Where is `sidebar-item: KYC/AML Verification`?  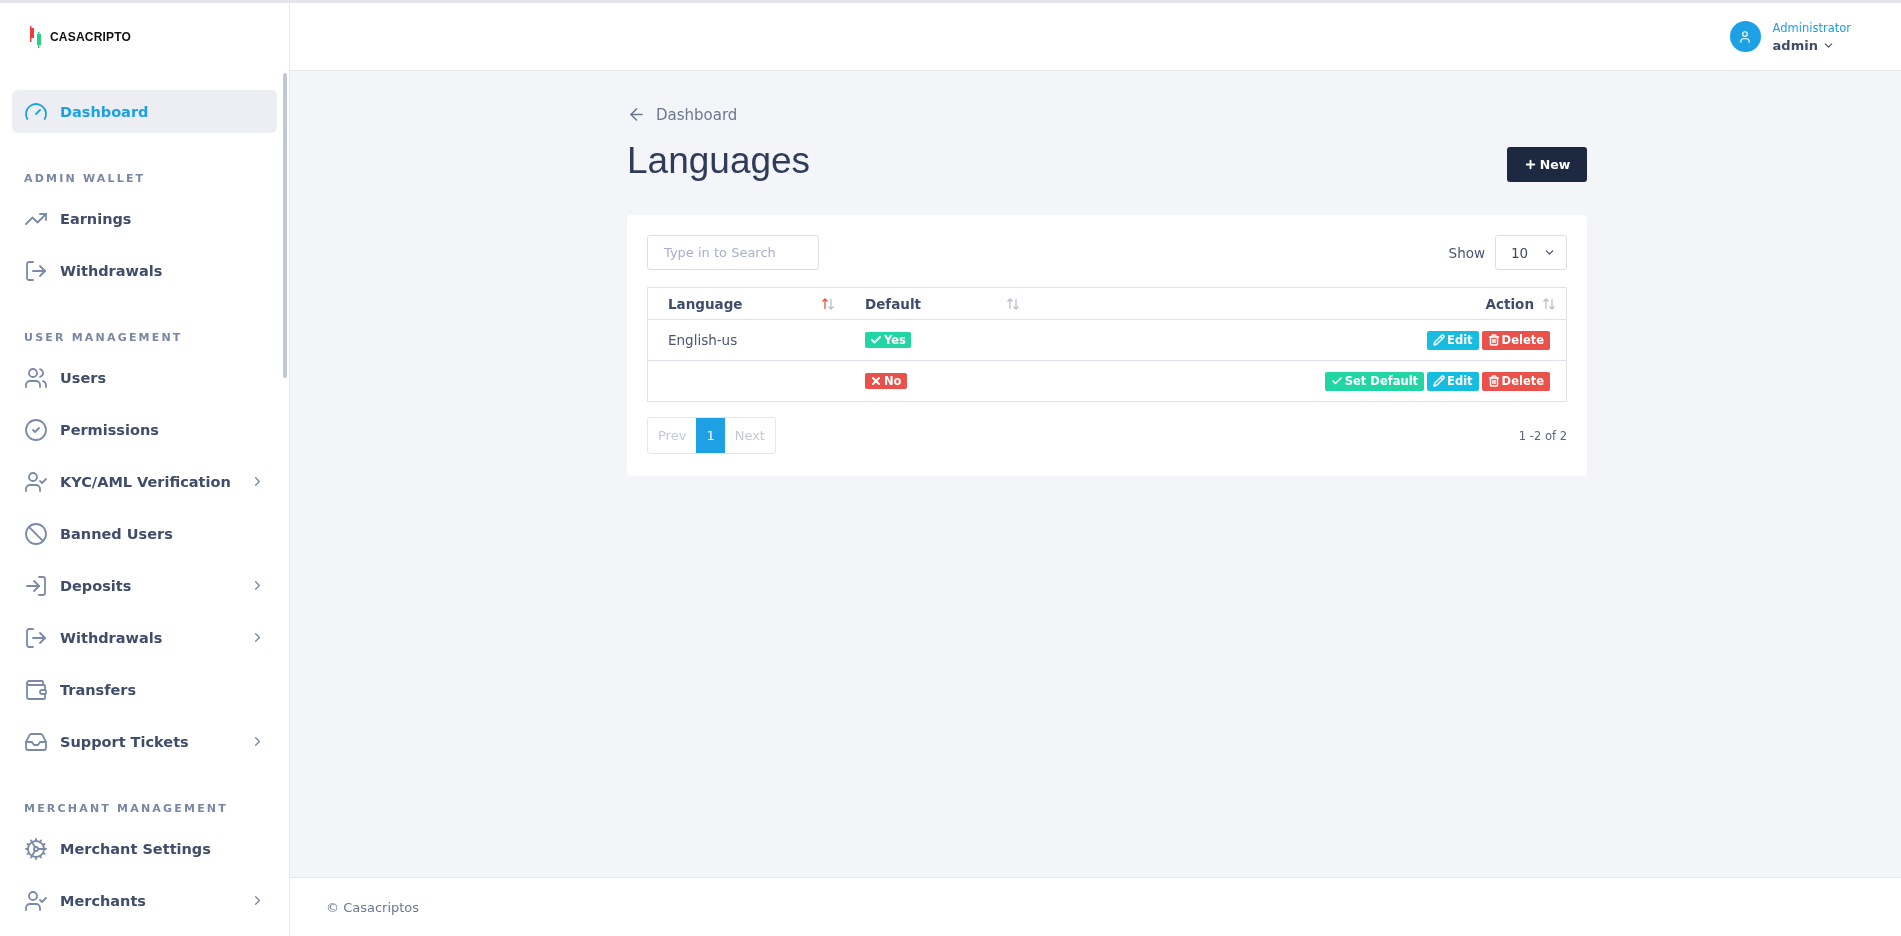
sidebar-item: KYC/AML Verification is located at coordinates (144, 481).